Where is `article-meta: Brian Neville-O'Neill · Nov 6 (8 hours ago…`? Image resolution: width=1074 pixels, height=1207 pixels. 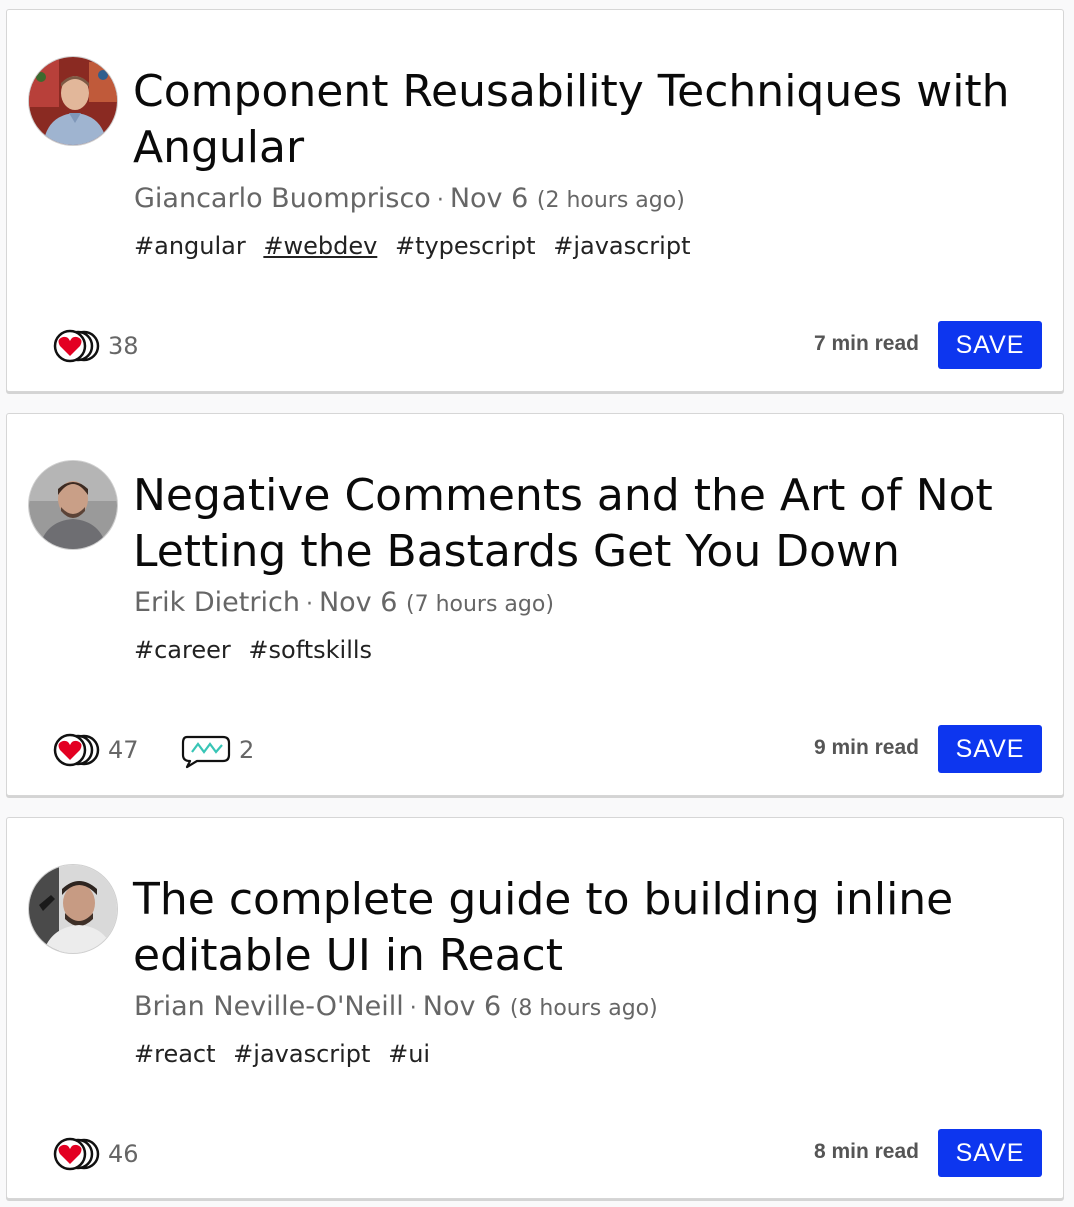 article-meta: Brian Neville-O'Neill · Nov 6 (8 hours ago… is located at coordinates (396, 1006).